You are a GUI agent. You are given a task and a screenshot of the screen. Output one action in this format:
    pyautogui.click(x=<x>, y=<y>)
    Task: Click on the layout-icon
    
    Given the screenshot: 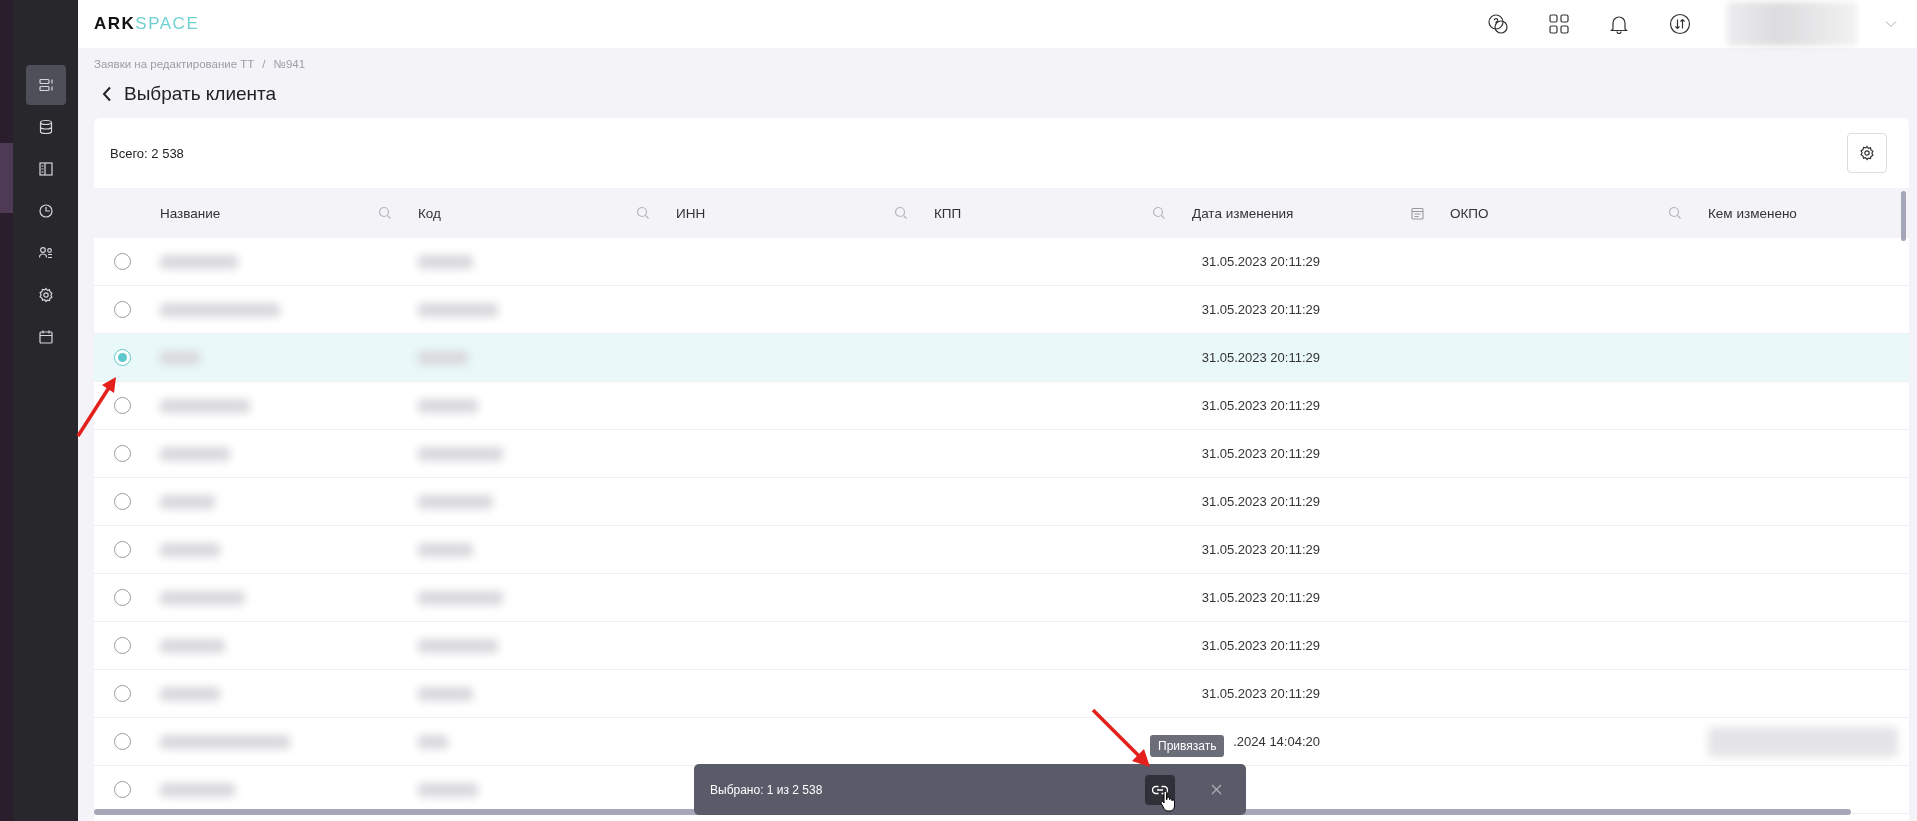 What is the action you would take?
    pyautogui.click(x=45, y=169)
    